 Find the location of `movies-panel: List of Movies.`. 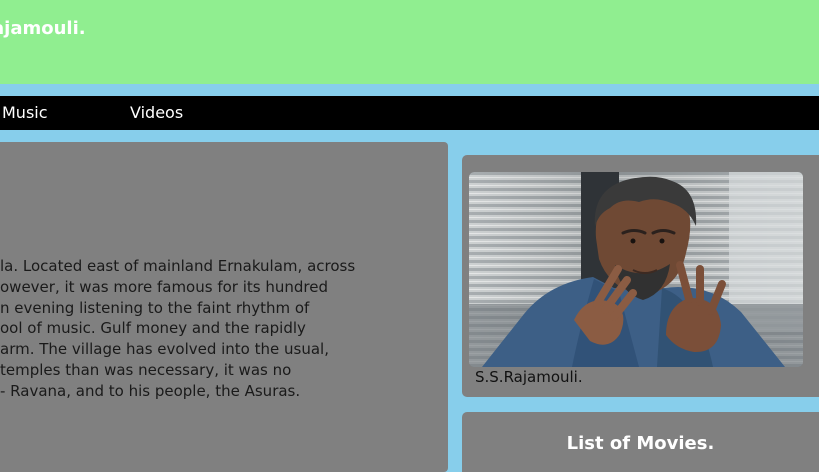

movies-panel: List of Movies. is located at coordinates (640, 442).